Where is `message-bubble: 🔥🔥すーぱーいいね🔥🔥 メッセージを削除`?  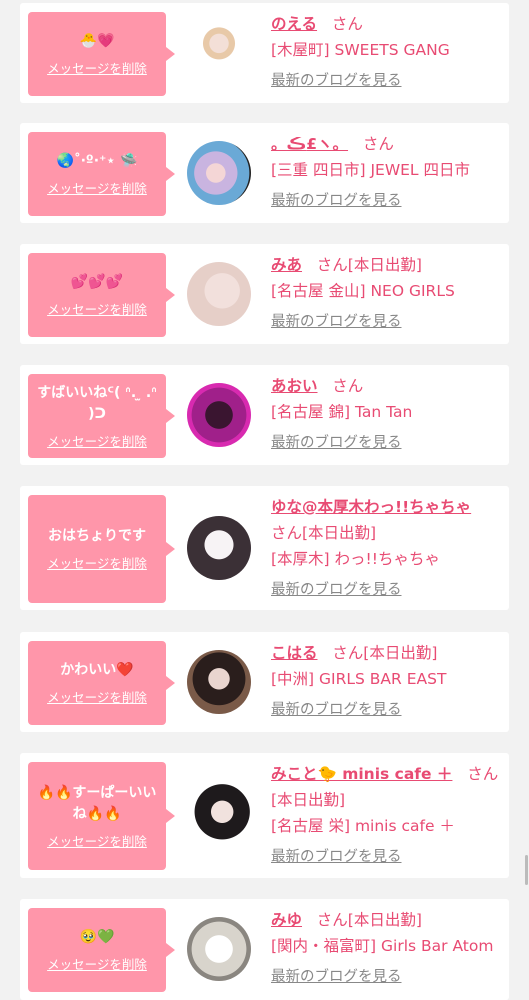
message-bubble: 🔥🔥すーぱーいいね🔥🔥 メッセージを削除 is located at coordinates (101, 816).